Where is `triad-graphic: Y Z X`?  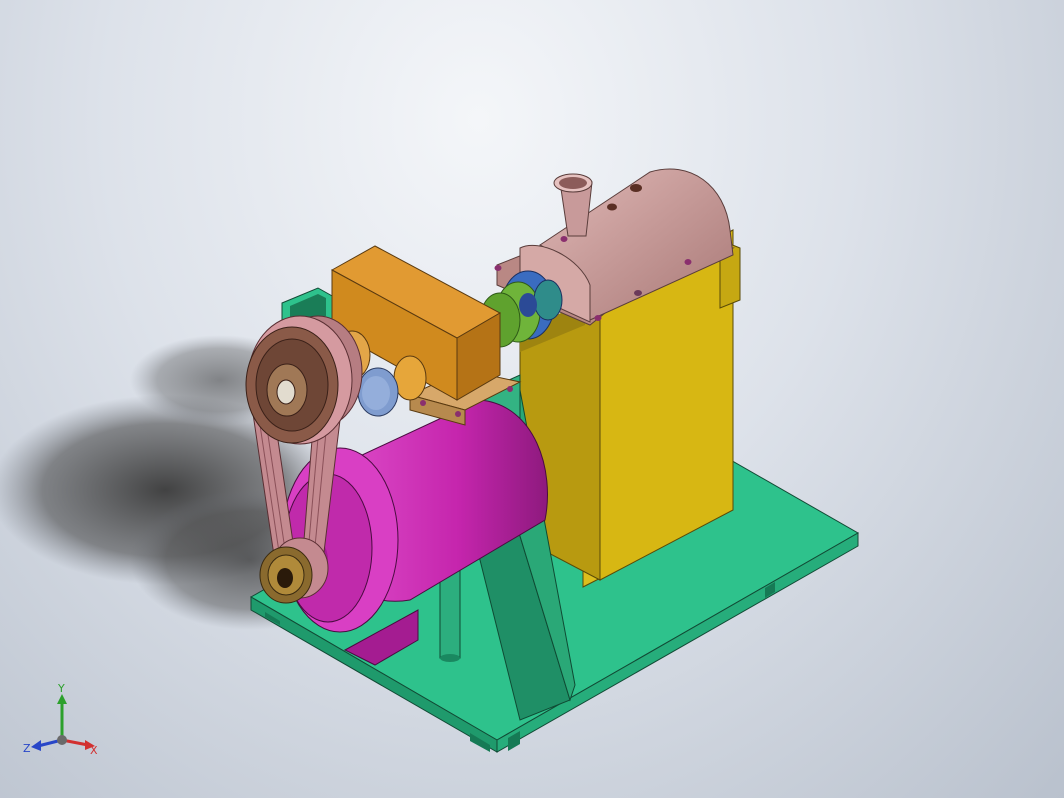
triad-graphic: Y Z X is located at coordinates (60, 719).